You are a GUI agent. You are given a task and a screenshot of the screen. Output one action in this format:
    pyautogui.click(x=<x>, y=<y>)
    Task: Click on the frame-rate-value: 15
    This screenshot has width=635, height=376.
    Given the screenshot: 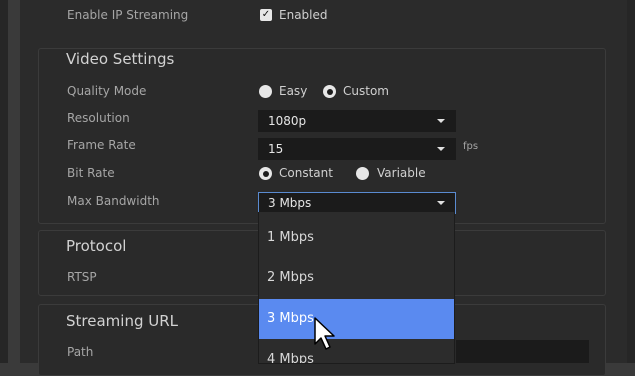 What is the action you would take?
    pyautogui.click(x=276, y=149)
    